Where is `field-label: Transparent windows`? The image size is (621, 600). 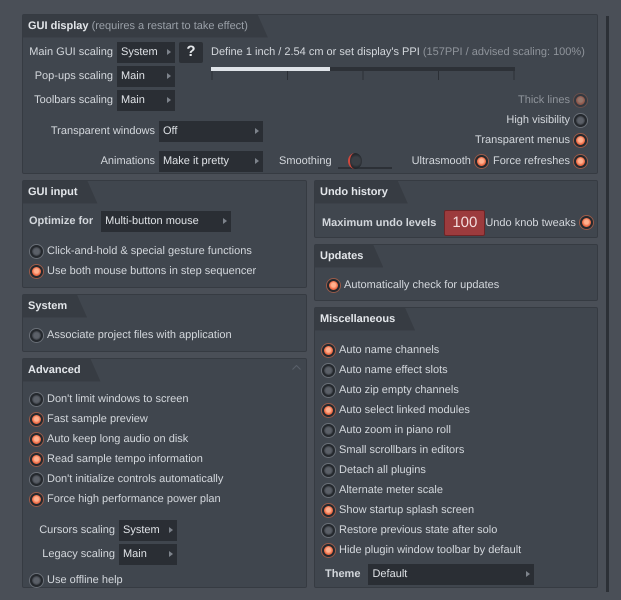
field-label: Transparent windows is located at coordinates (102, 131).